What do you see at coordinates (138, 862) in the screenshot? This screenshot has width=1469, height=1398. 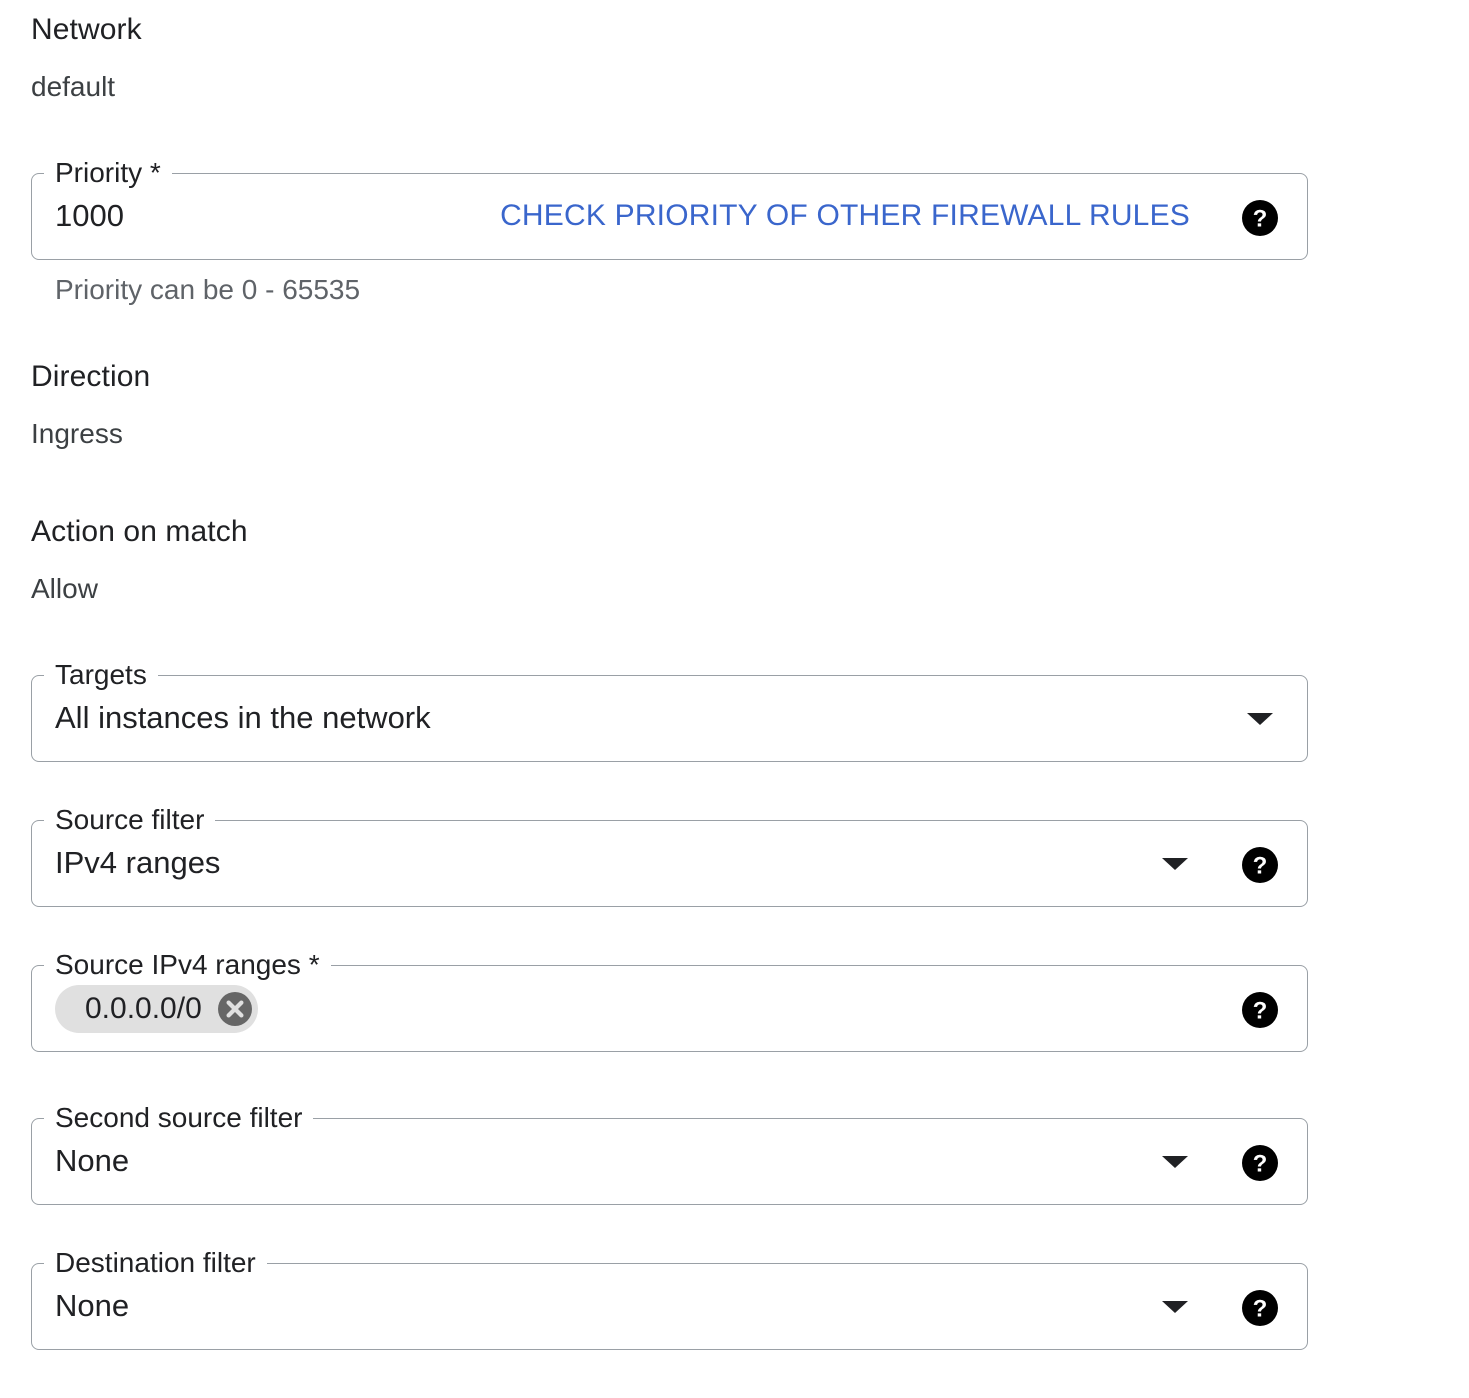 I see `source-filter-value: IPv4 ranges` at bounding box center [138, 862].